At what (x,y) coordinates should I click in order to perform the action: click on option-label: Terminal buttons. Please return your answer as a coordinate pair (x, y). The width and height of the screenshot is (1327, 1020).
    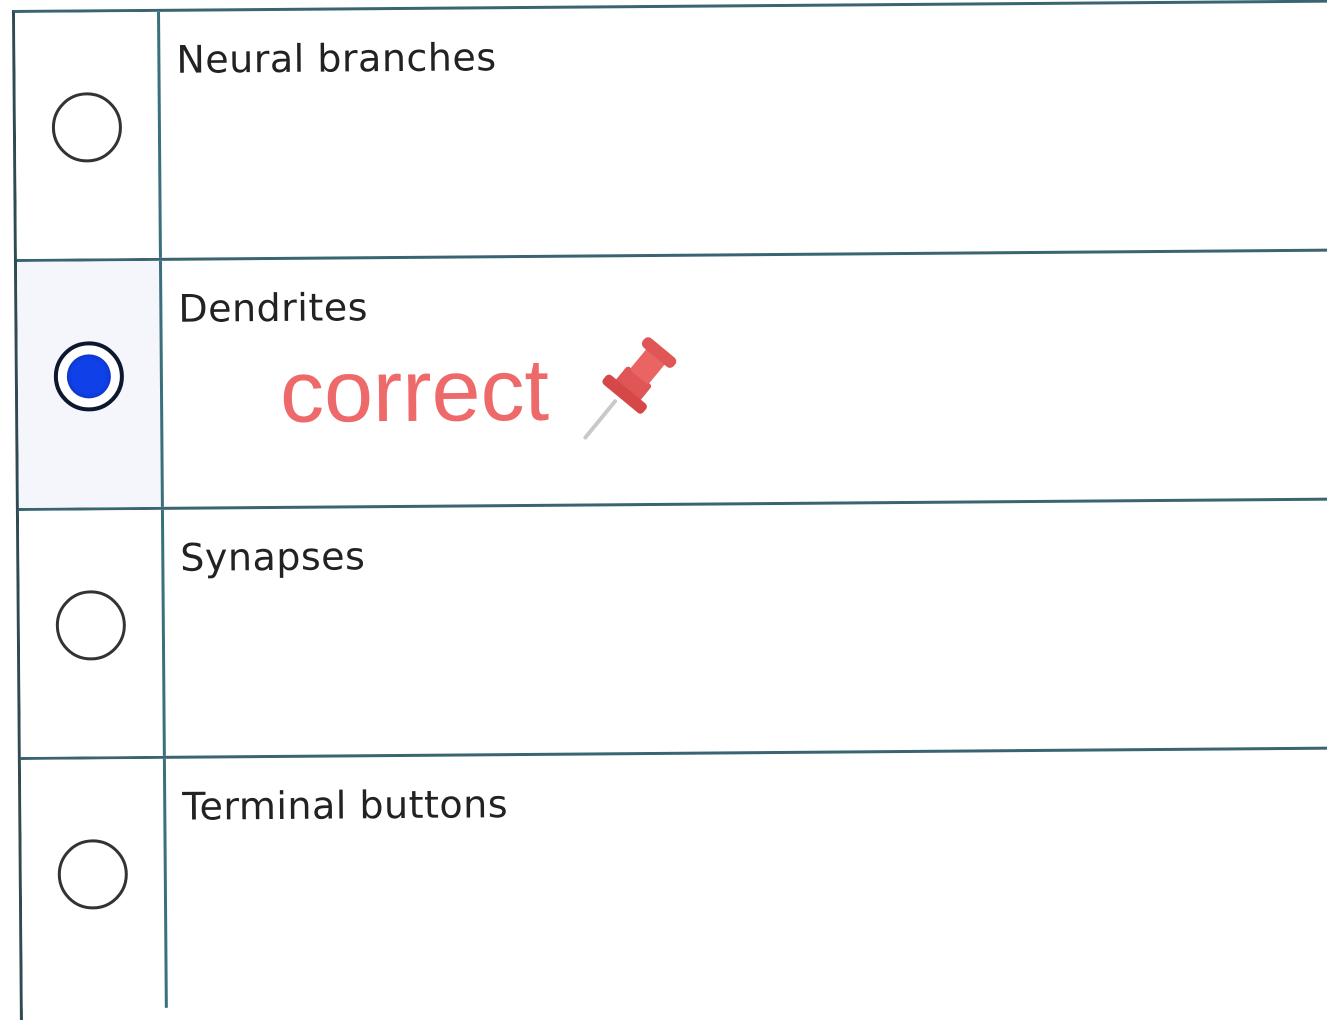
    Looking at the image, I should click on (345, 805).